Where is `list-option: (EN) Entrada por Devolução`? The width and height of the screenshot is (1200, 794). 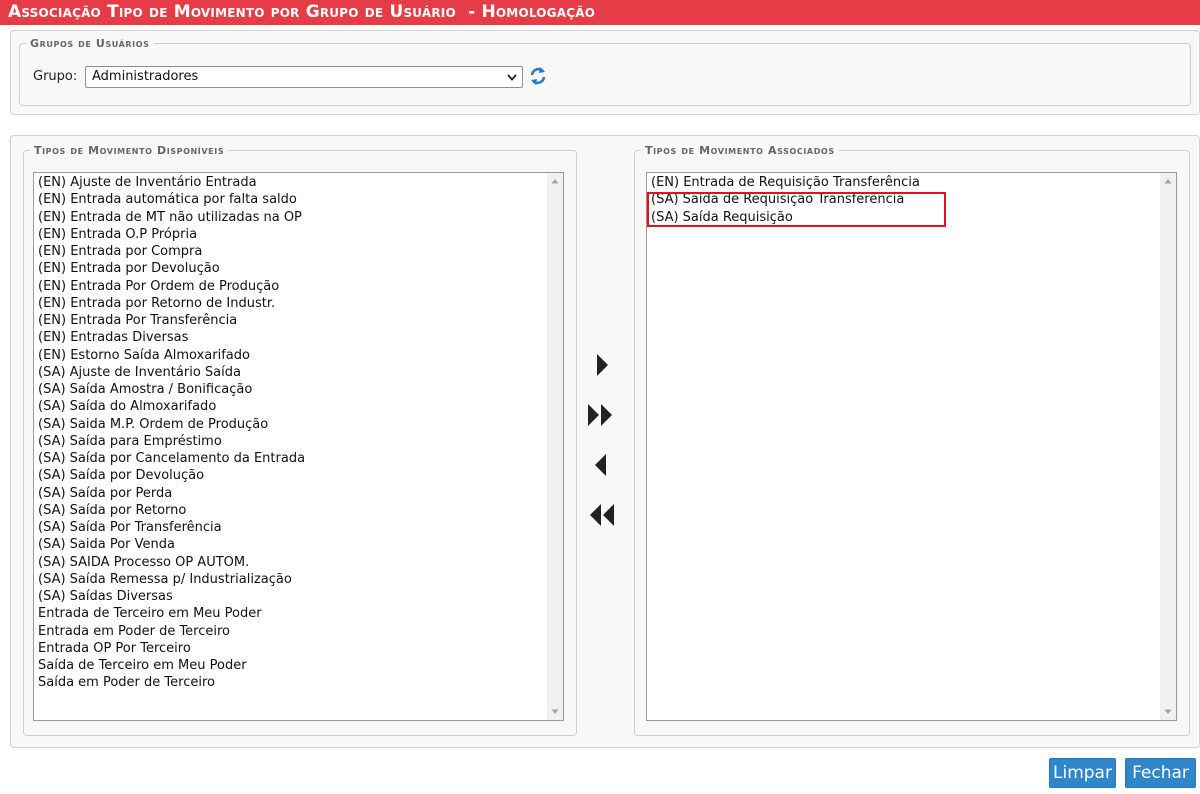
list-option: (EN) Entrada por Devolução is located at coordinates (290, 268).